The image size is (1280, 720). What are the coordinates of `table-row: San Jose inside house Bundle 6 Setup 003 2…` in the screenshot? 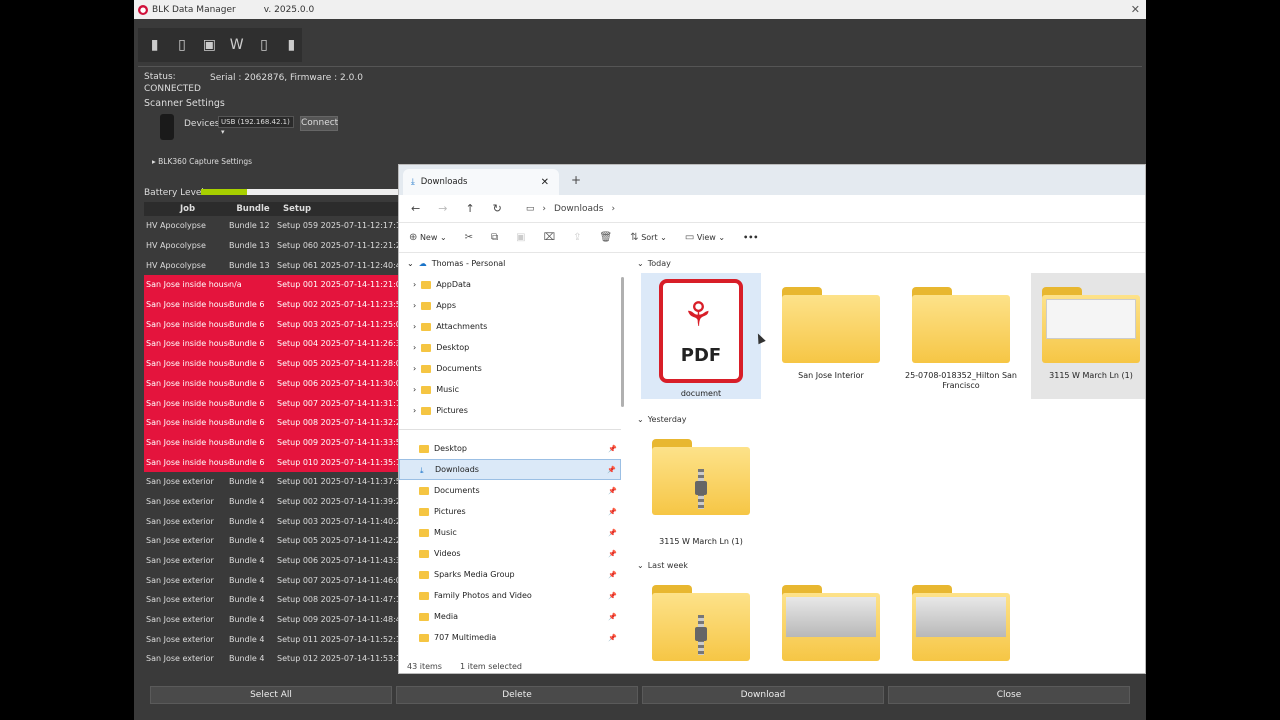 It's located at (274, 324).